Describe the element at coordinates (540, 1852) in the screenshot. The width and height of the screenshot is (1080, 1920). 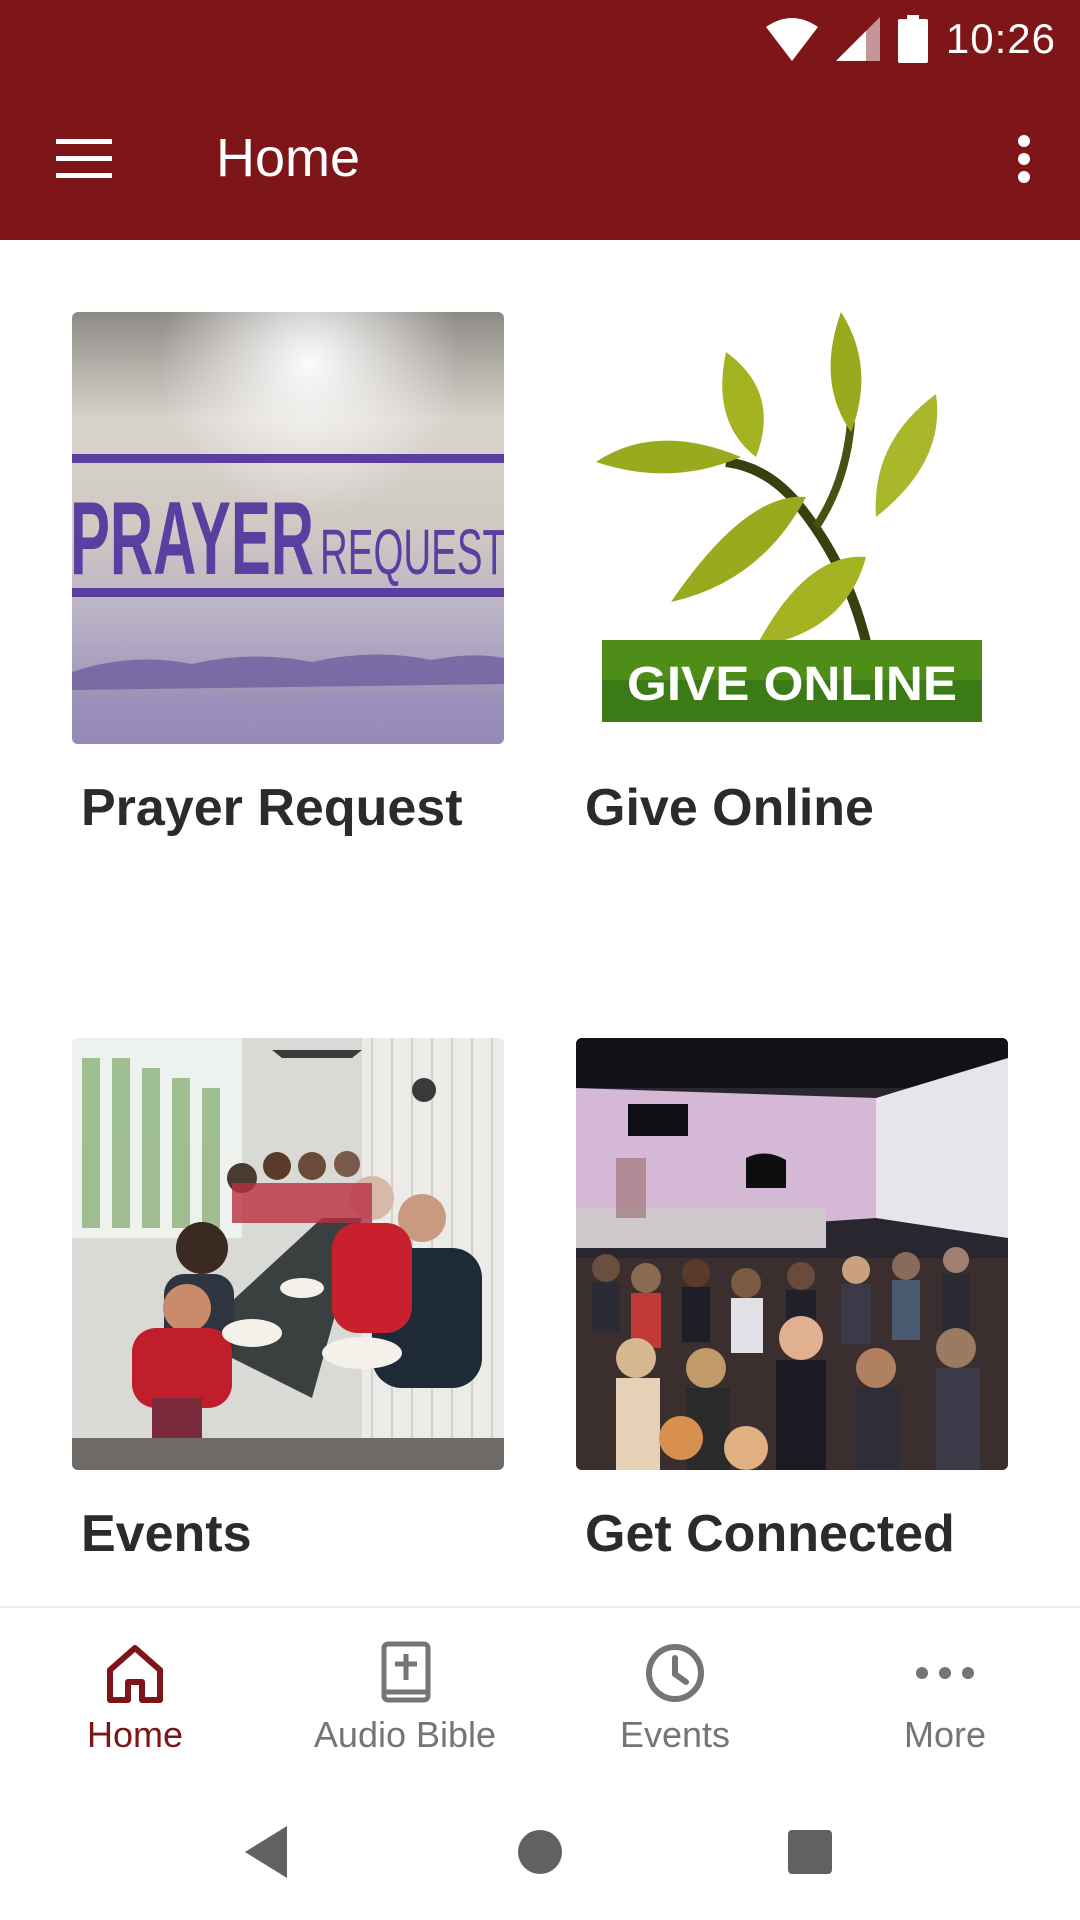
I see `home-circle-icon` at that location.